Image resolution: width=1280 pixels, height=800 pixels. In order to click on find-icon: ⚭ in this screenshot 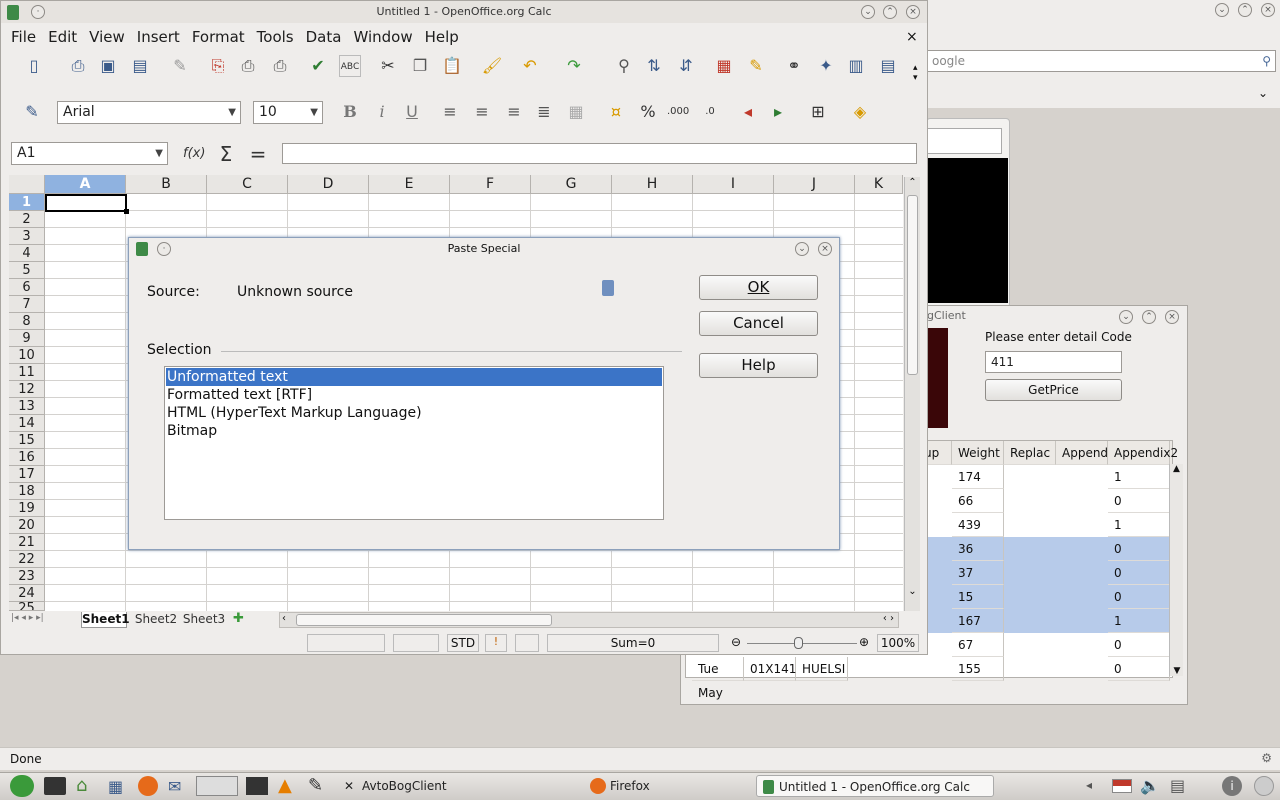, I will do `click(794, 66)`.